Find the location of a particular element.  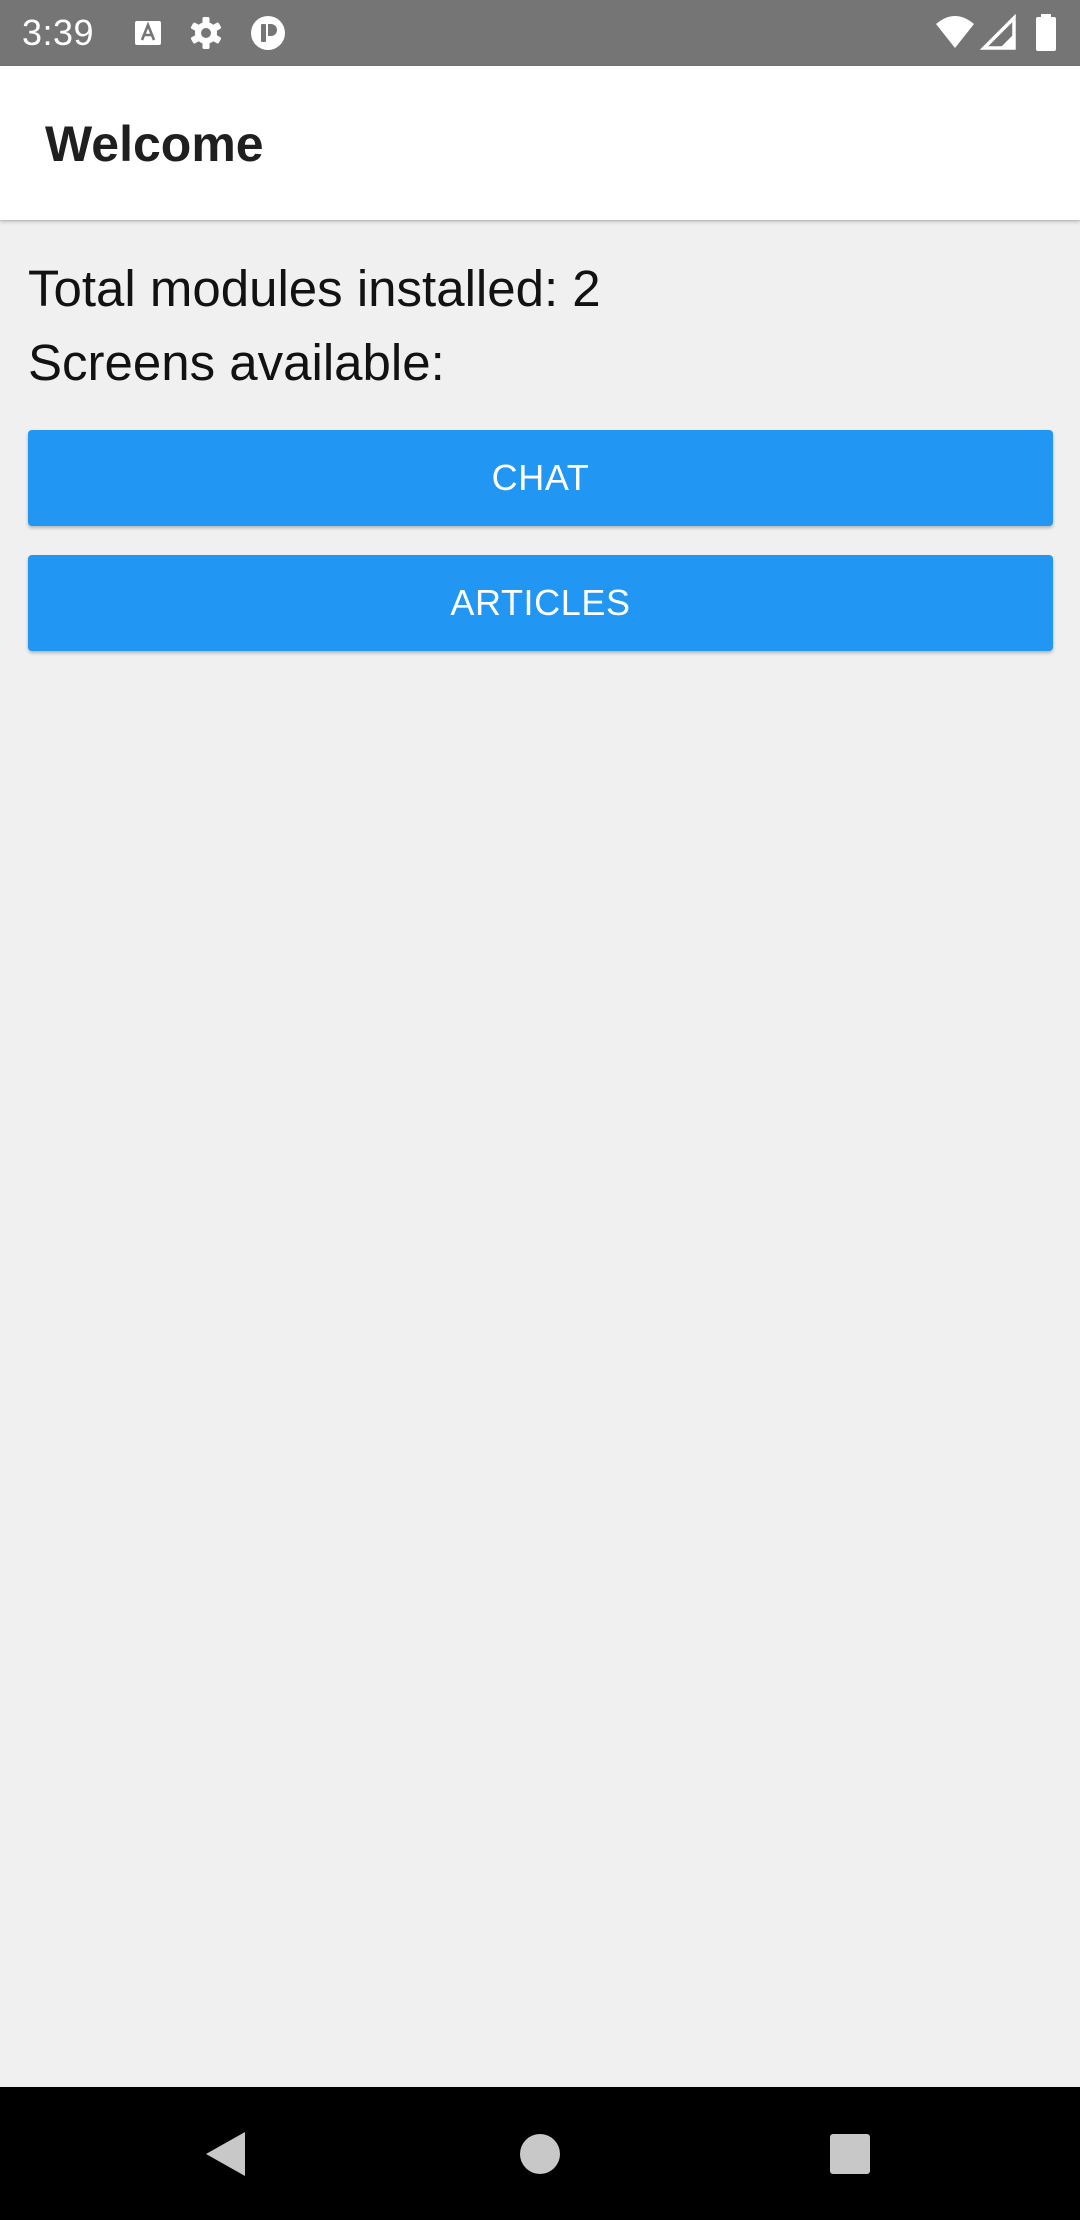

screens-available-label: Screens available: is located at coordinates (236, 362).